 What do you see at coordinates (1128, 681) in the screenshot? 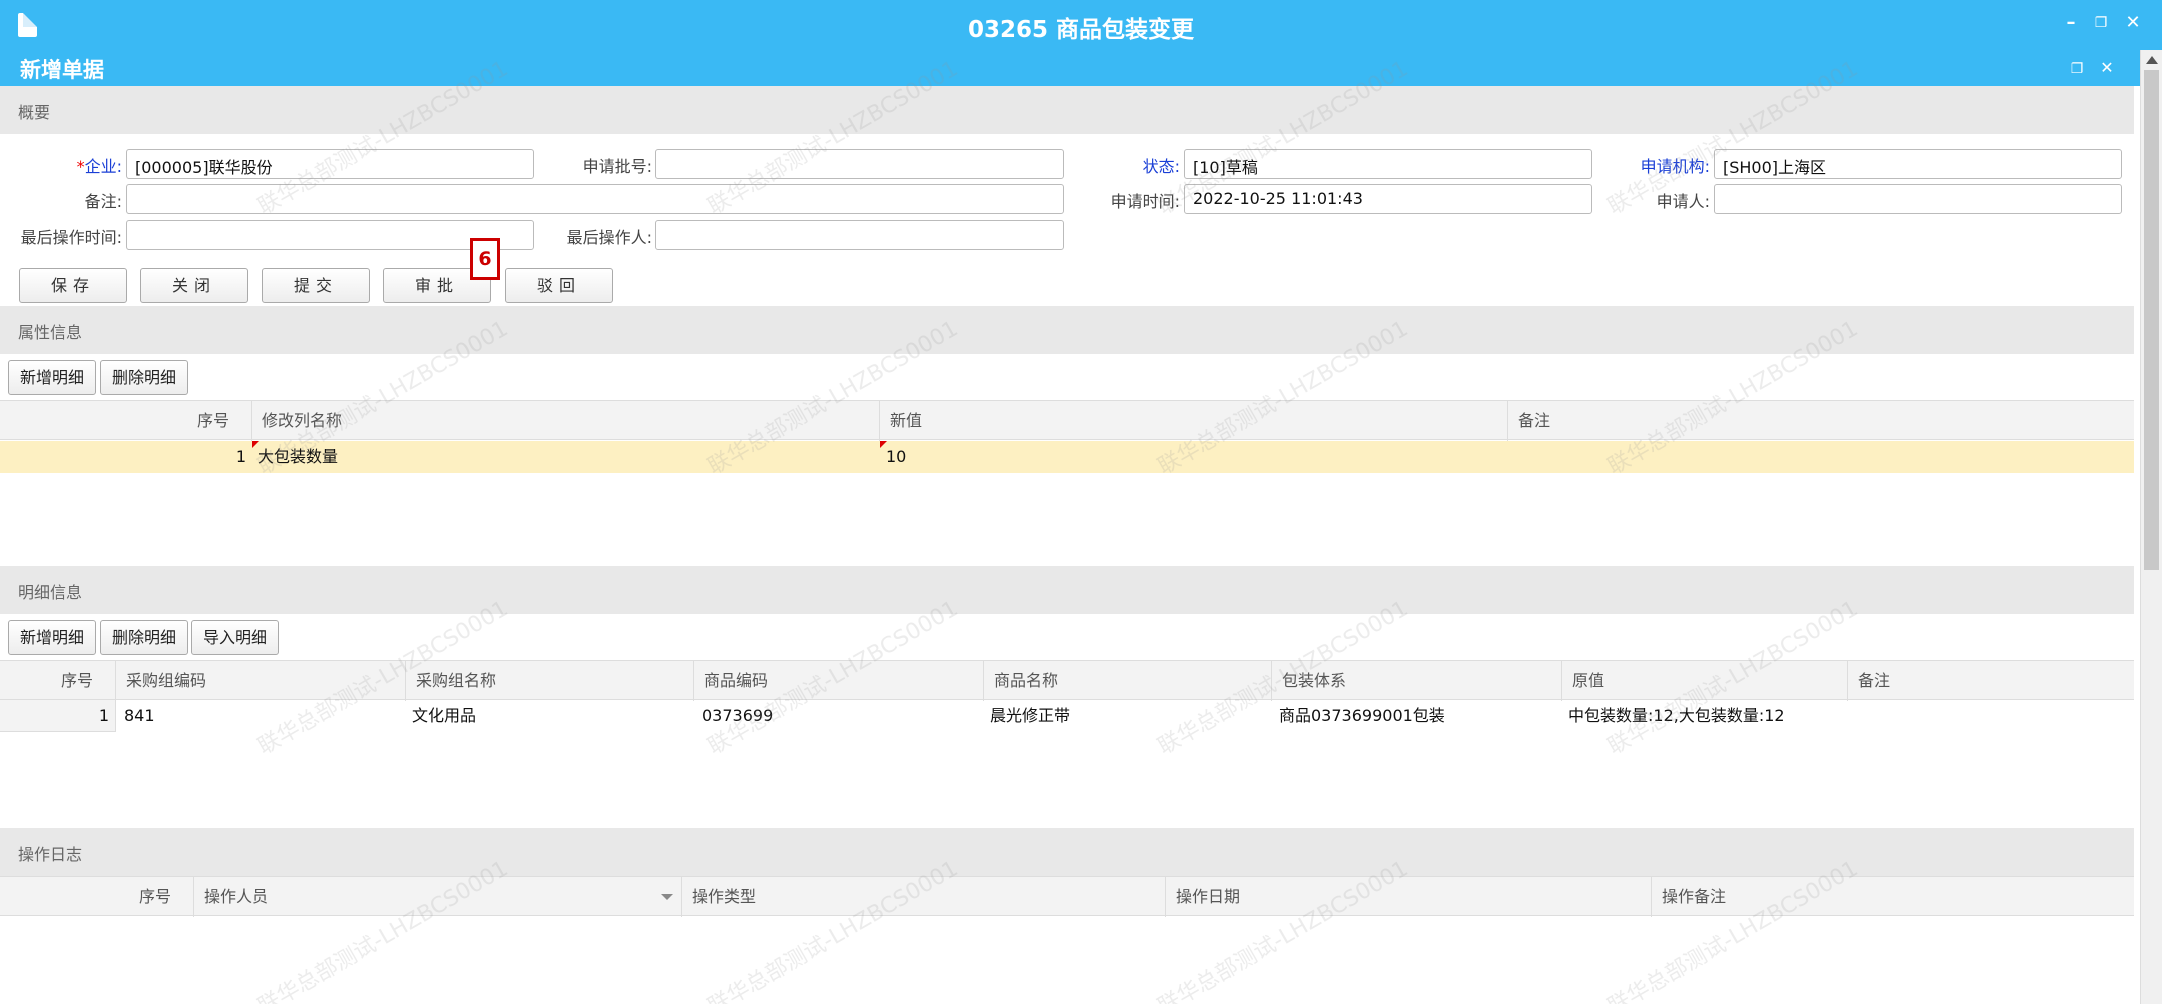
I see `detail-col-item-name: 商品名称` at bounding box center [1128, 681].